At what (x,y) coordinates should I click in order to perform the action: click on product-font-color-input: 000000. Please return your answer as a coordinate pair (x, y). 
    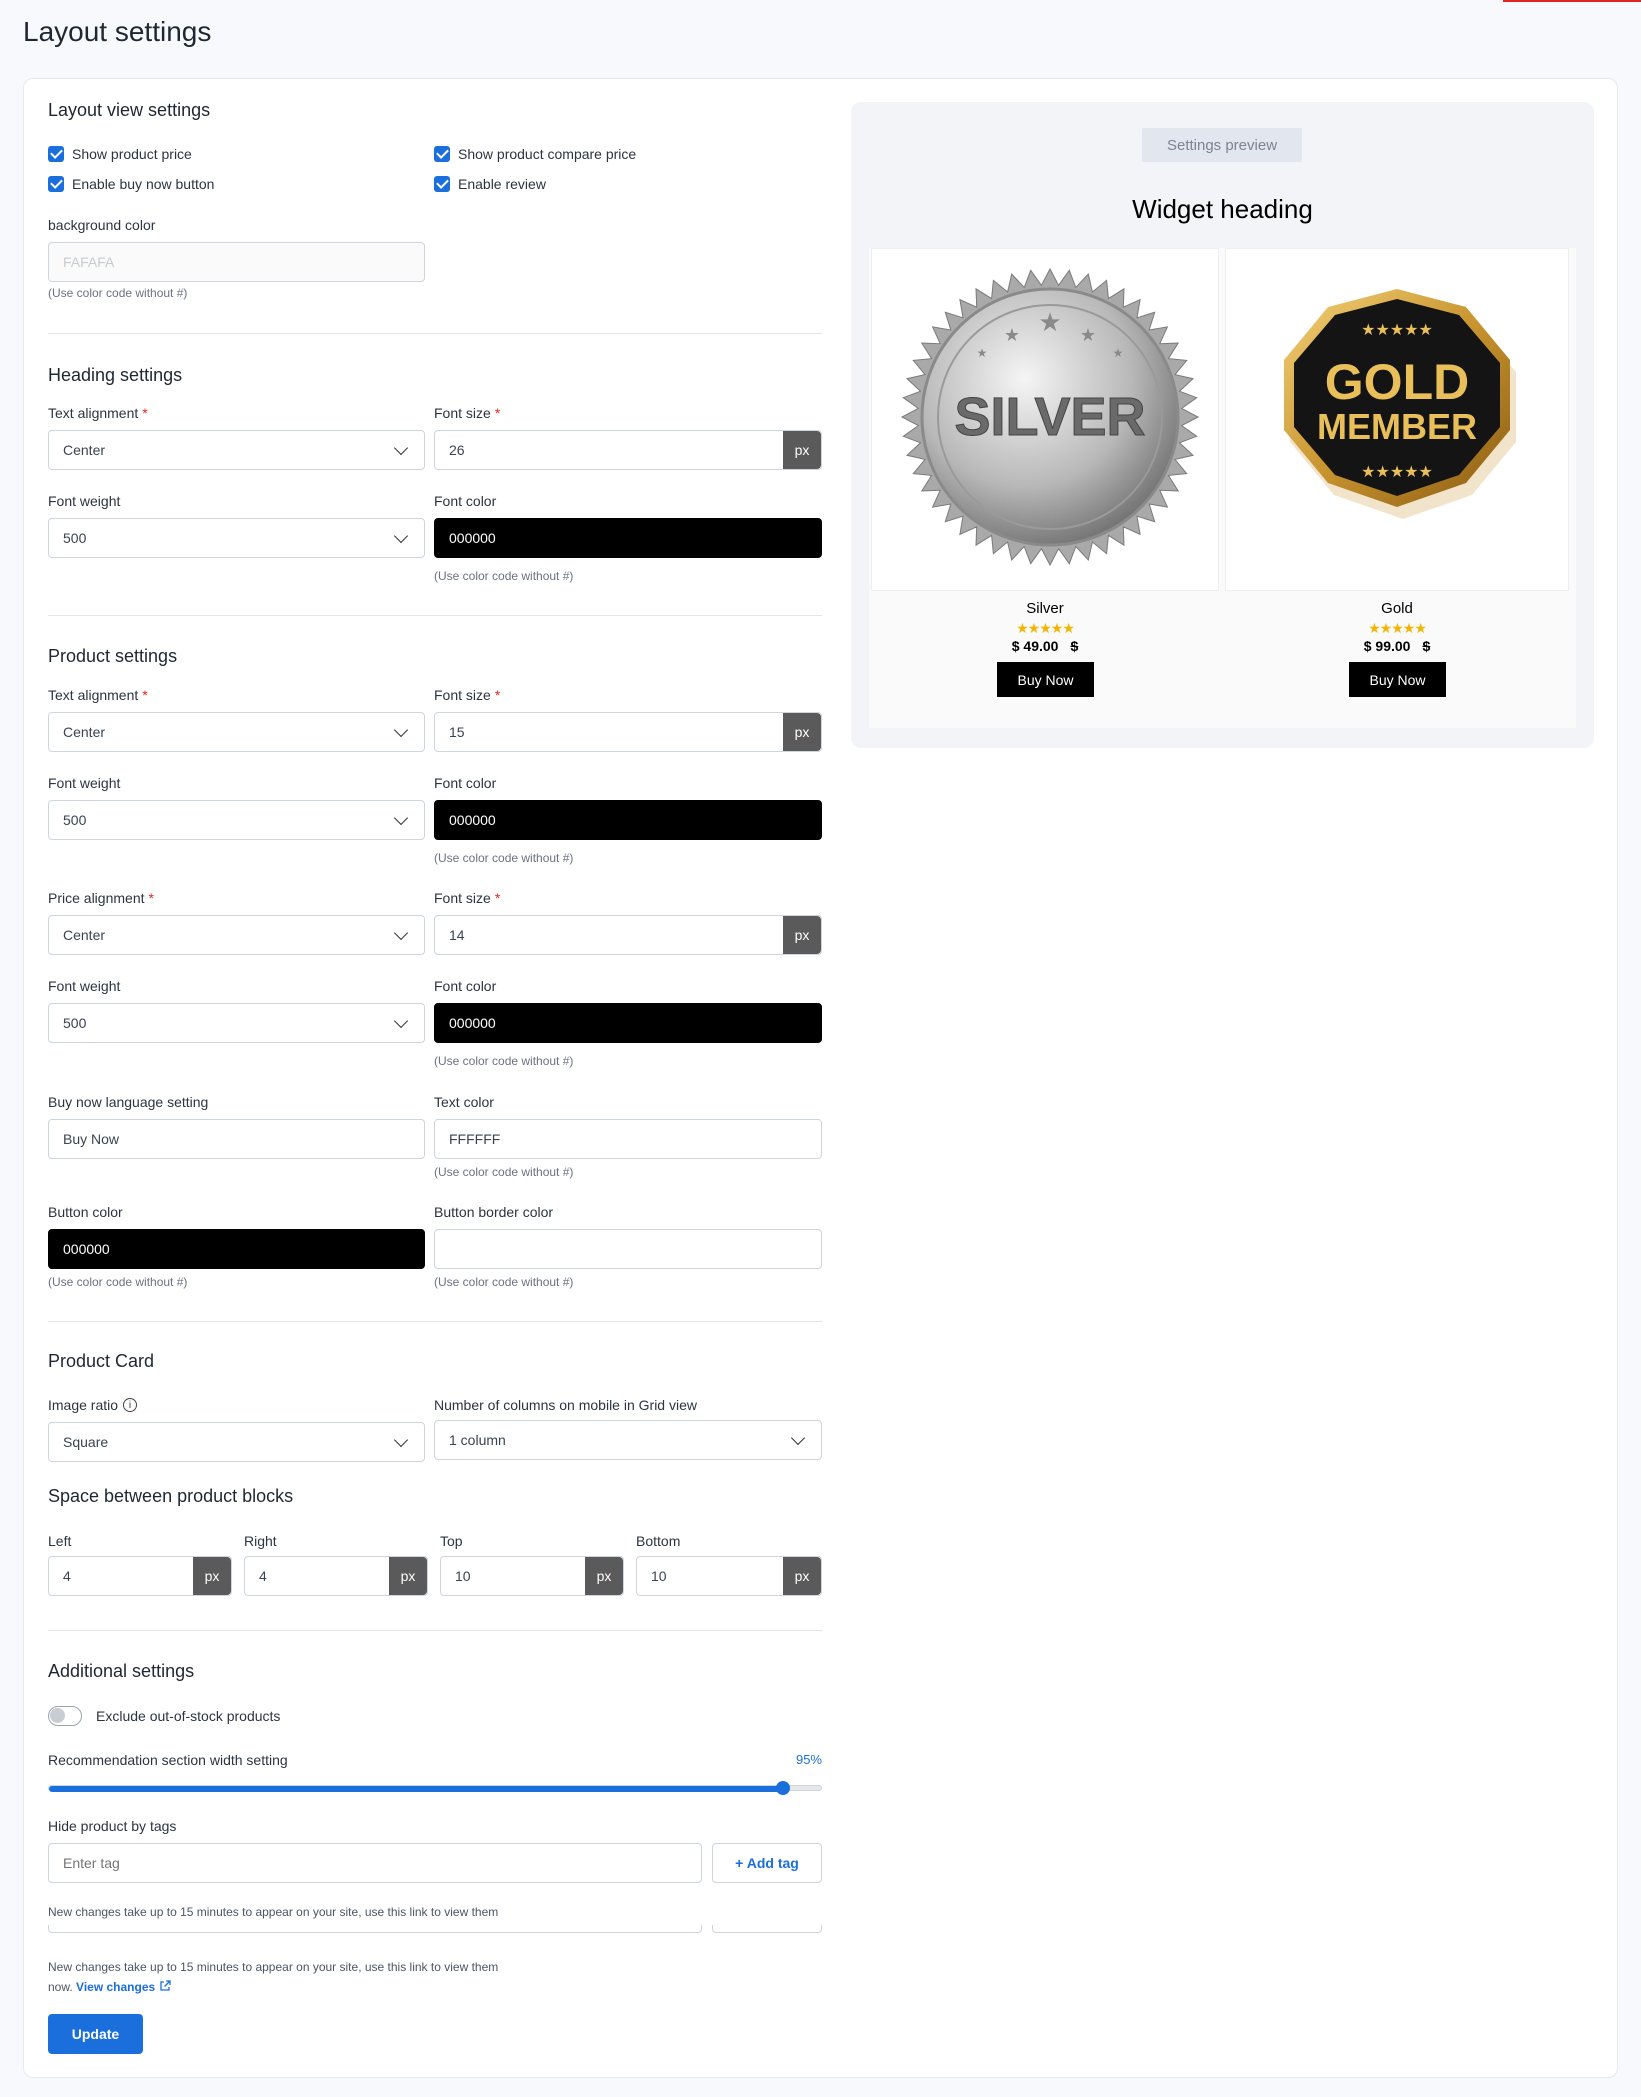
    Looking at the image, I should click on (628, 820).